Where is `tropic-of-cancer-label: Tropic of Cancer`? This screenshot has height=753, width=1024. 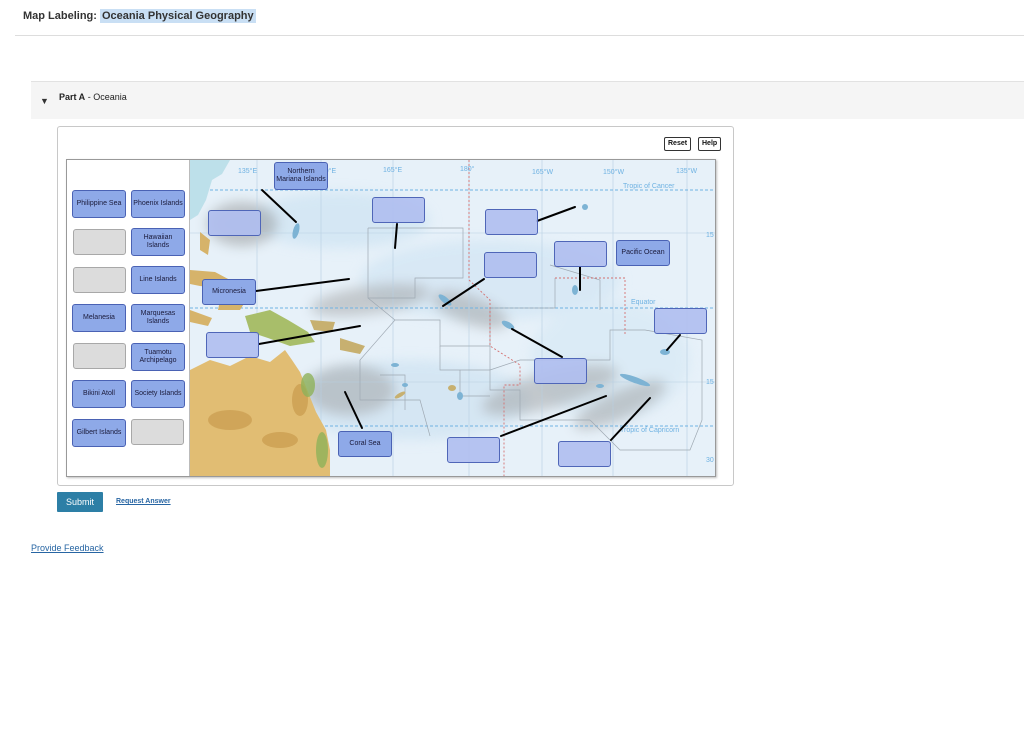
tropic-of-cancer-label: Tropic of Cancer is located at coordinates (649, 186).